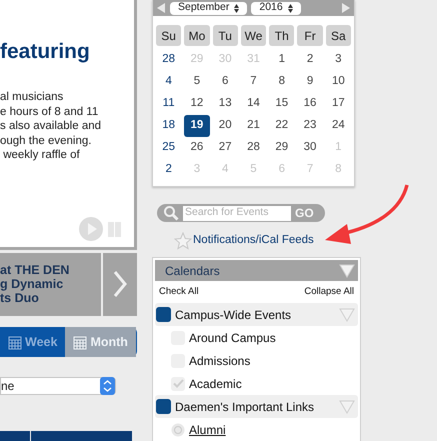 This screenshot has height=441, width=437. I want to click on chevron-right-icon, so click(120, 284).